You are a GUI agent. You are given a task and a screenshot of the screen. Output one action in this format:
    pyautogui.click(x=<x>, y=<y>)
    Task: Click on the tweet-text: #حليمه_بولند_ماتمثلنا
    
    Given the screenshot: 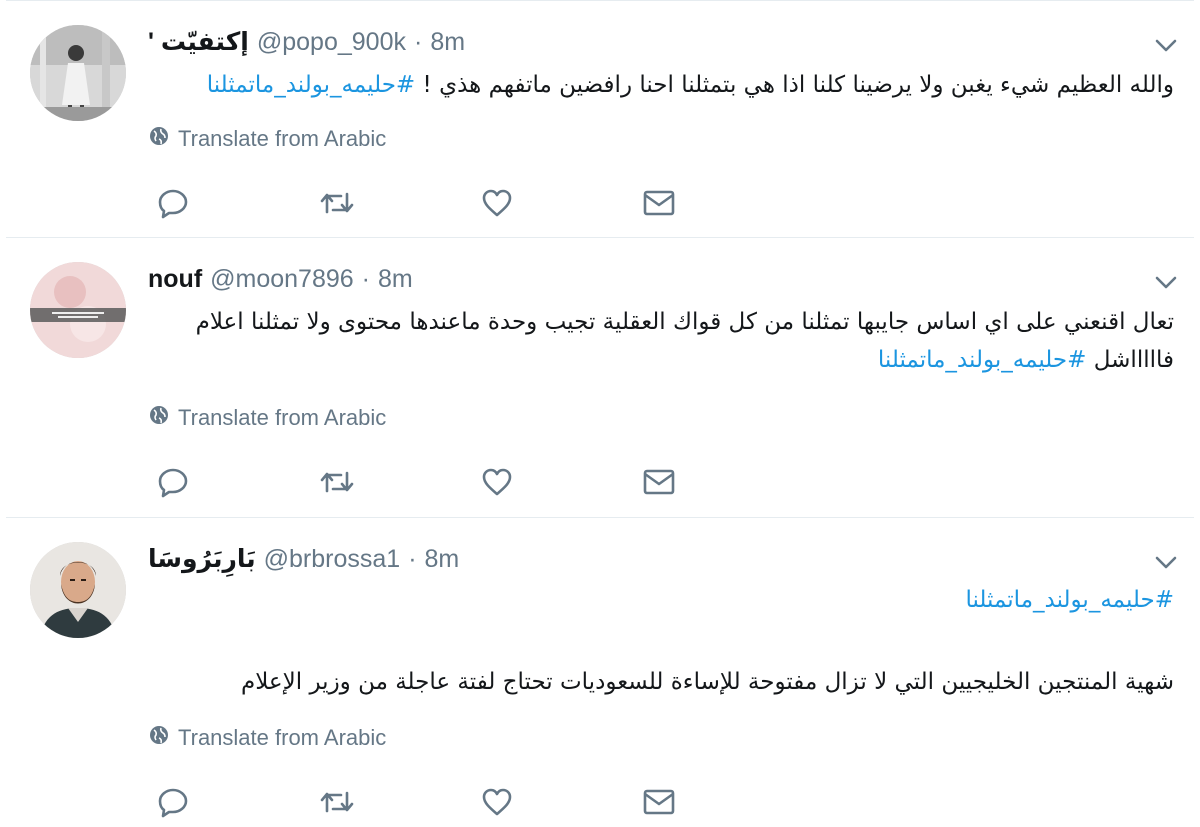 What is the action you would take?
    pyautogui.click(x=1069, y=600)
    